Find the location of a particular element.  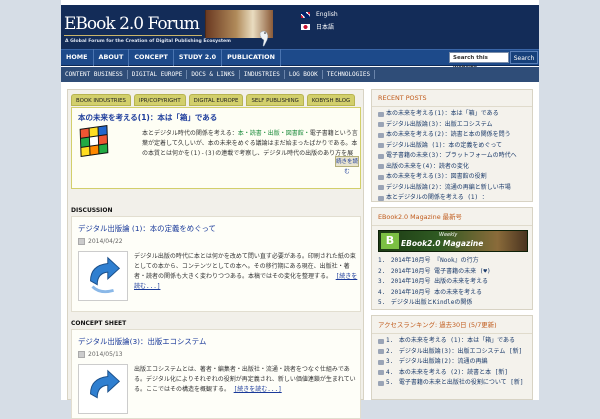

read-more-button: 続きを読む is located at coordinates (347, 165).